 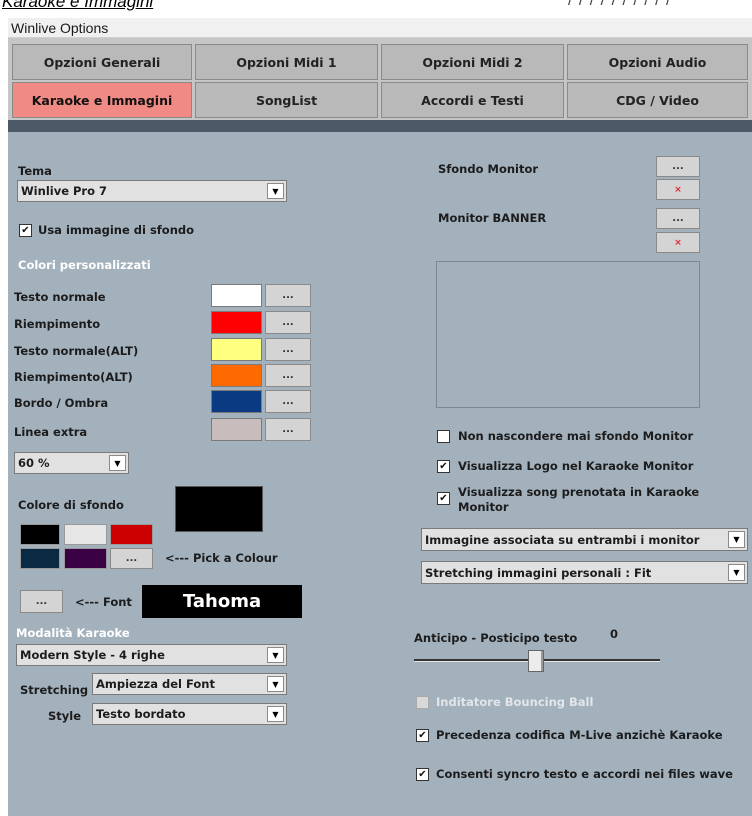 I want to click on font-label: <--- Font, so click(x=103, y=602).